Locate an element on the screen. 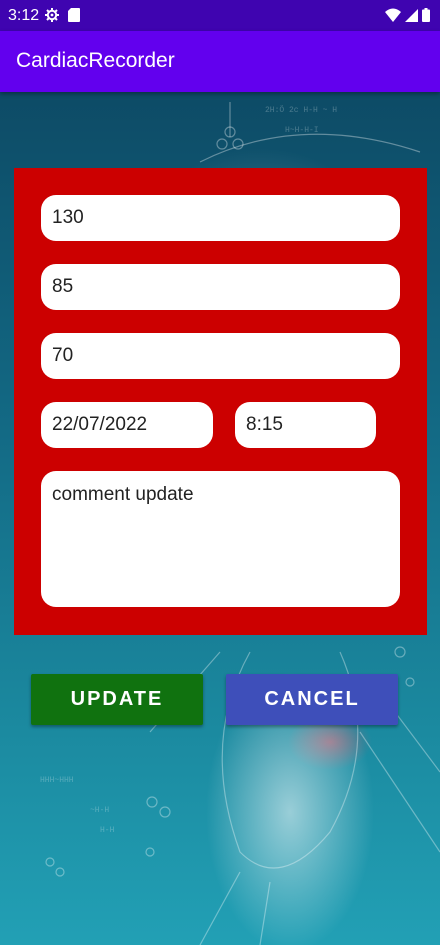 This screenshot has height=945, width=440. time-field: 8:15 is located at coordinates (305, 425).